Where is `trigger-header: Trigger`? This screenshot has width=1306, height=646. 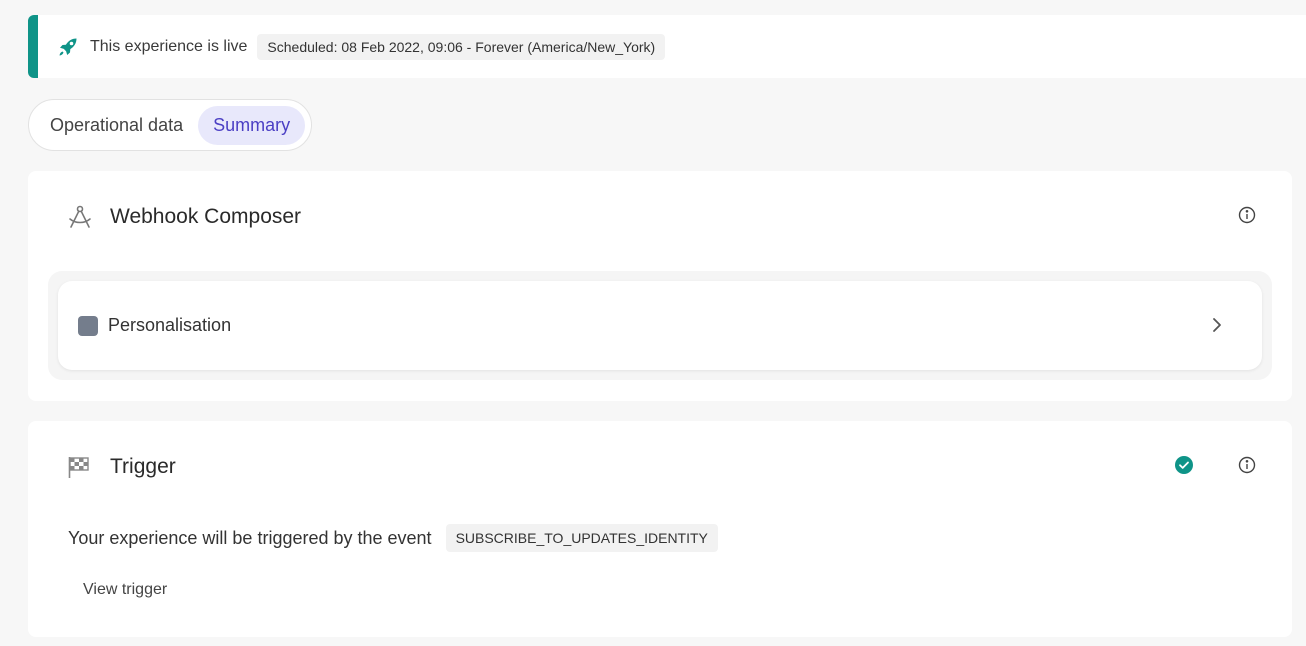 trigger-header: Trigger is located at coordinates (121, 467).